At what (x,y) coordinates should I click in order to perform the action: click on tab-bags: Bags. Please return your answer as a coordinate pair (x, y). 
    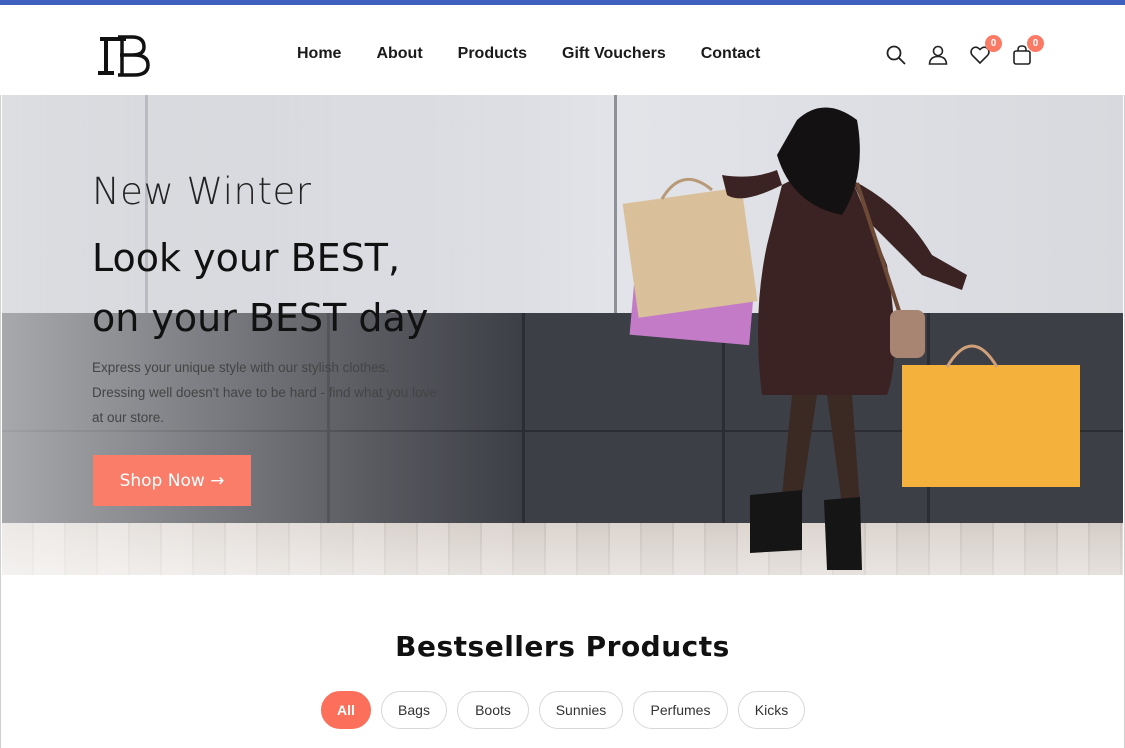
    Looking at the image, I should click on (414, 710).